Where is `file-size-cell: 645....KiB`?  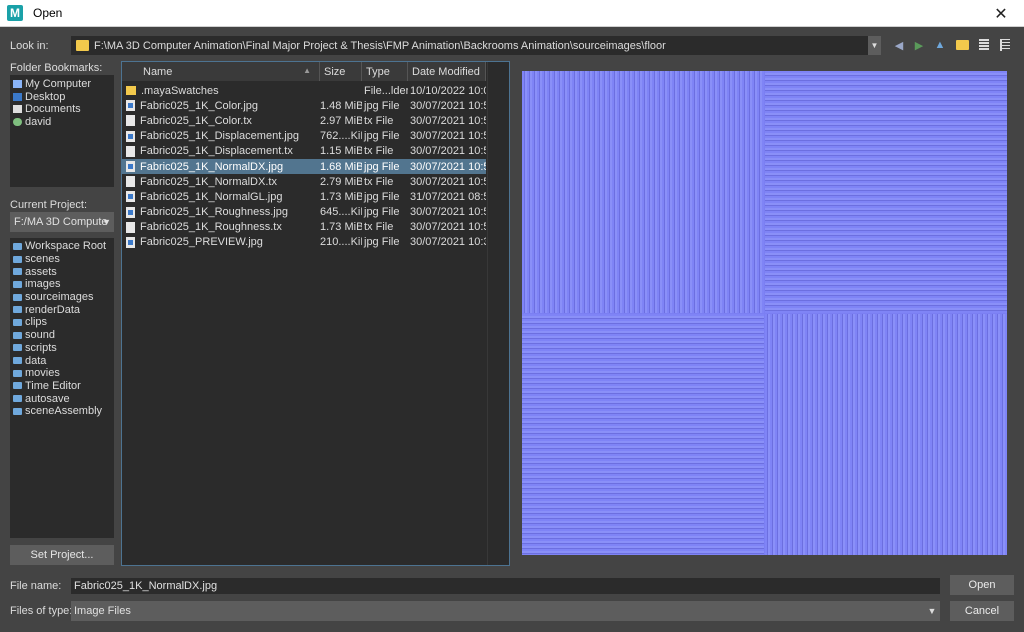 file-size-cell: 645....KiB is located at coordinates (341, 212).